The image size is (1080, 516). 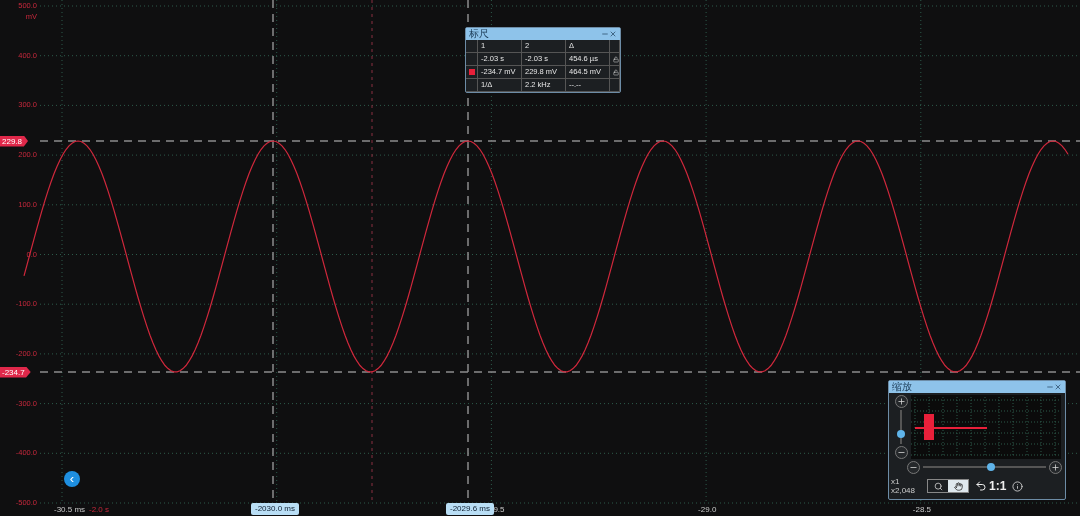 I want to click on level-marker: 229.8, so click(x=14, y=141).